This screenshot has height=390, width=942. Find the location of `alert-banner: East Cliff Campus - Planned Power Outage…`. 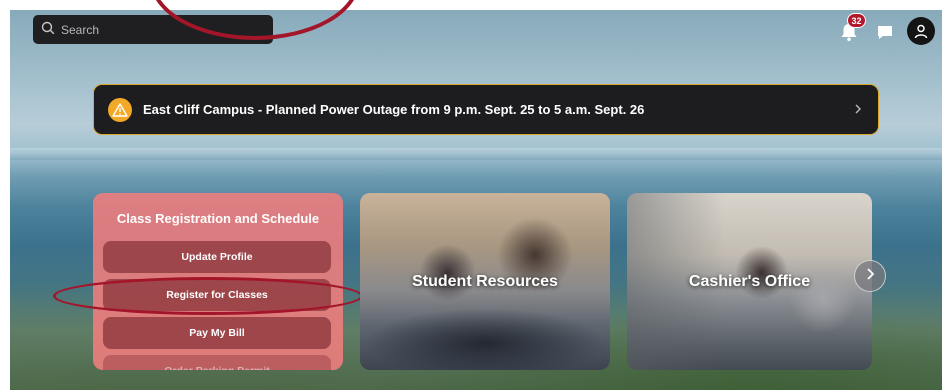

alert-banner: East Cliff Campus - Planned Power Outage… is located at coordinates (486, 109).